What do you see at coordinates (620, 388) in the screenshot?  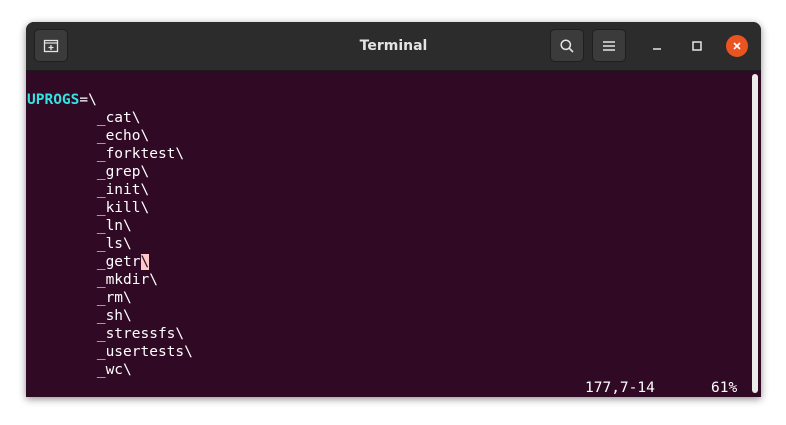 I see `cursor-position-status: 177,7-14` at bounding box center [620, 388].